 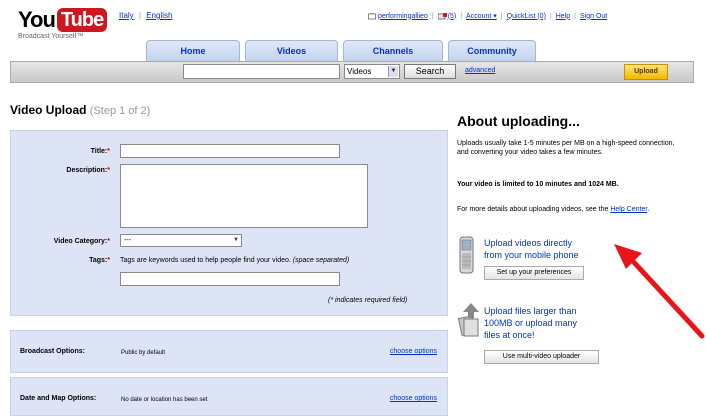 I want to click on step-indicator: (Step 1 of 2), so click(x=120, y=111).